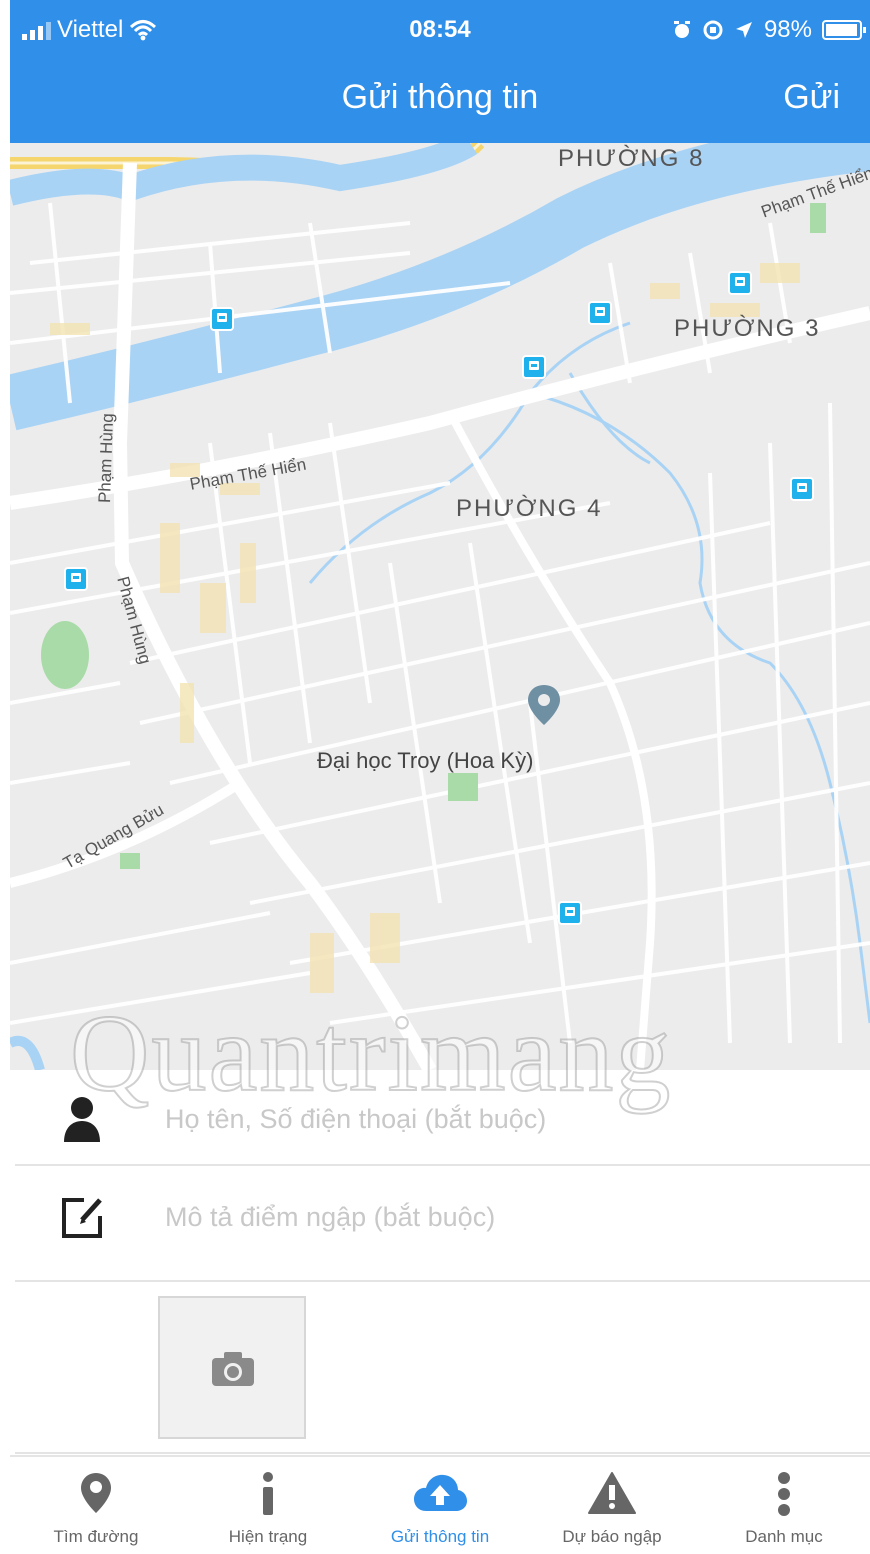  I want to click on more-vertical-icon, so click(784, 1494).